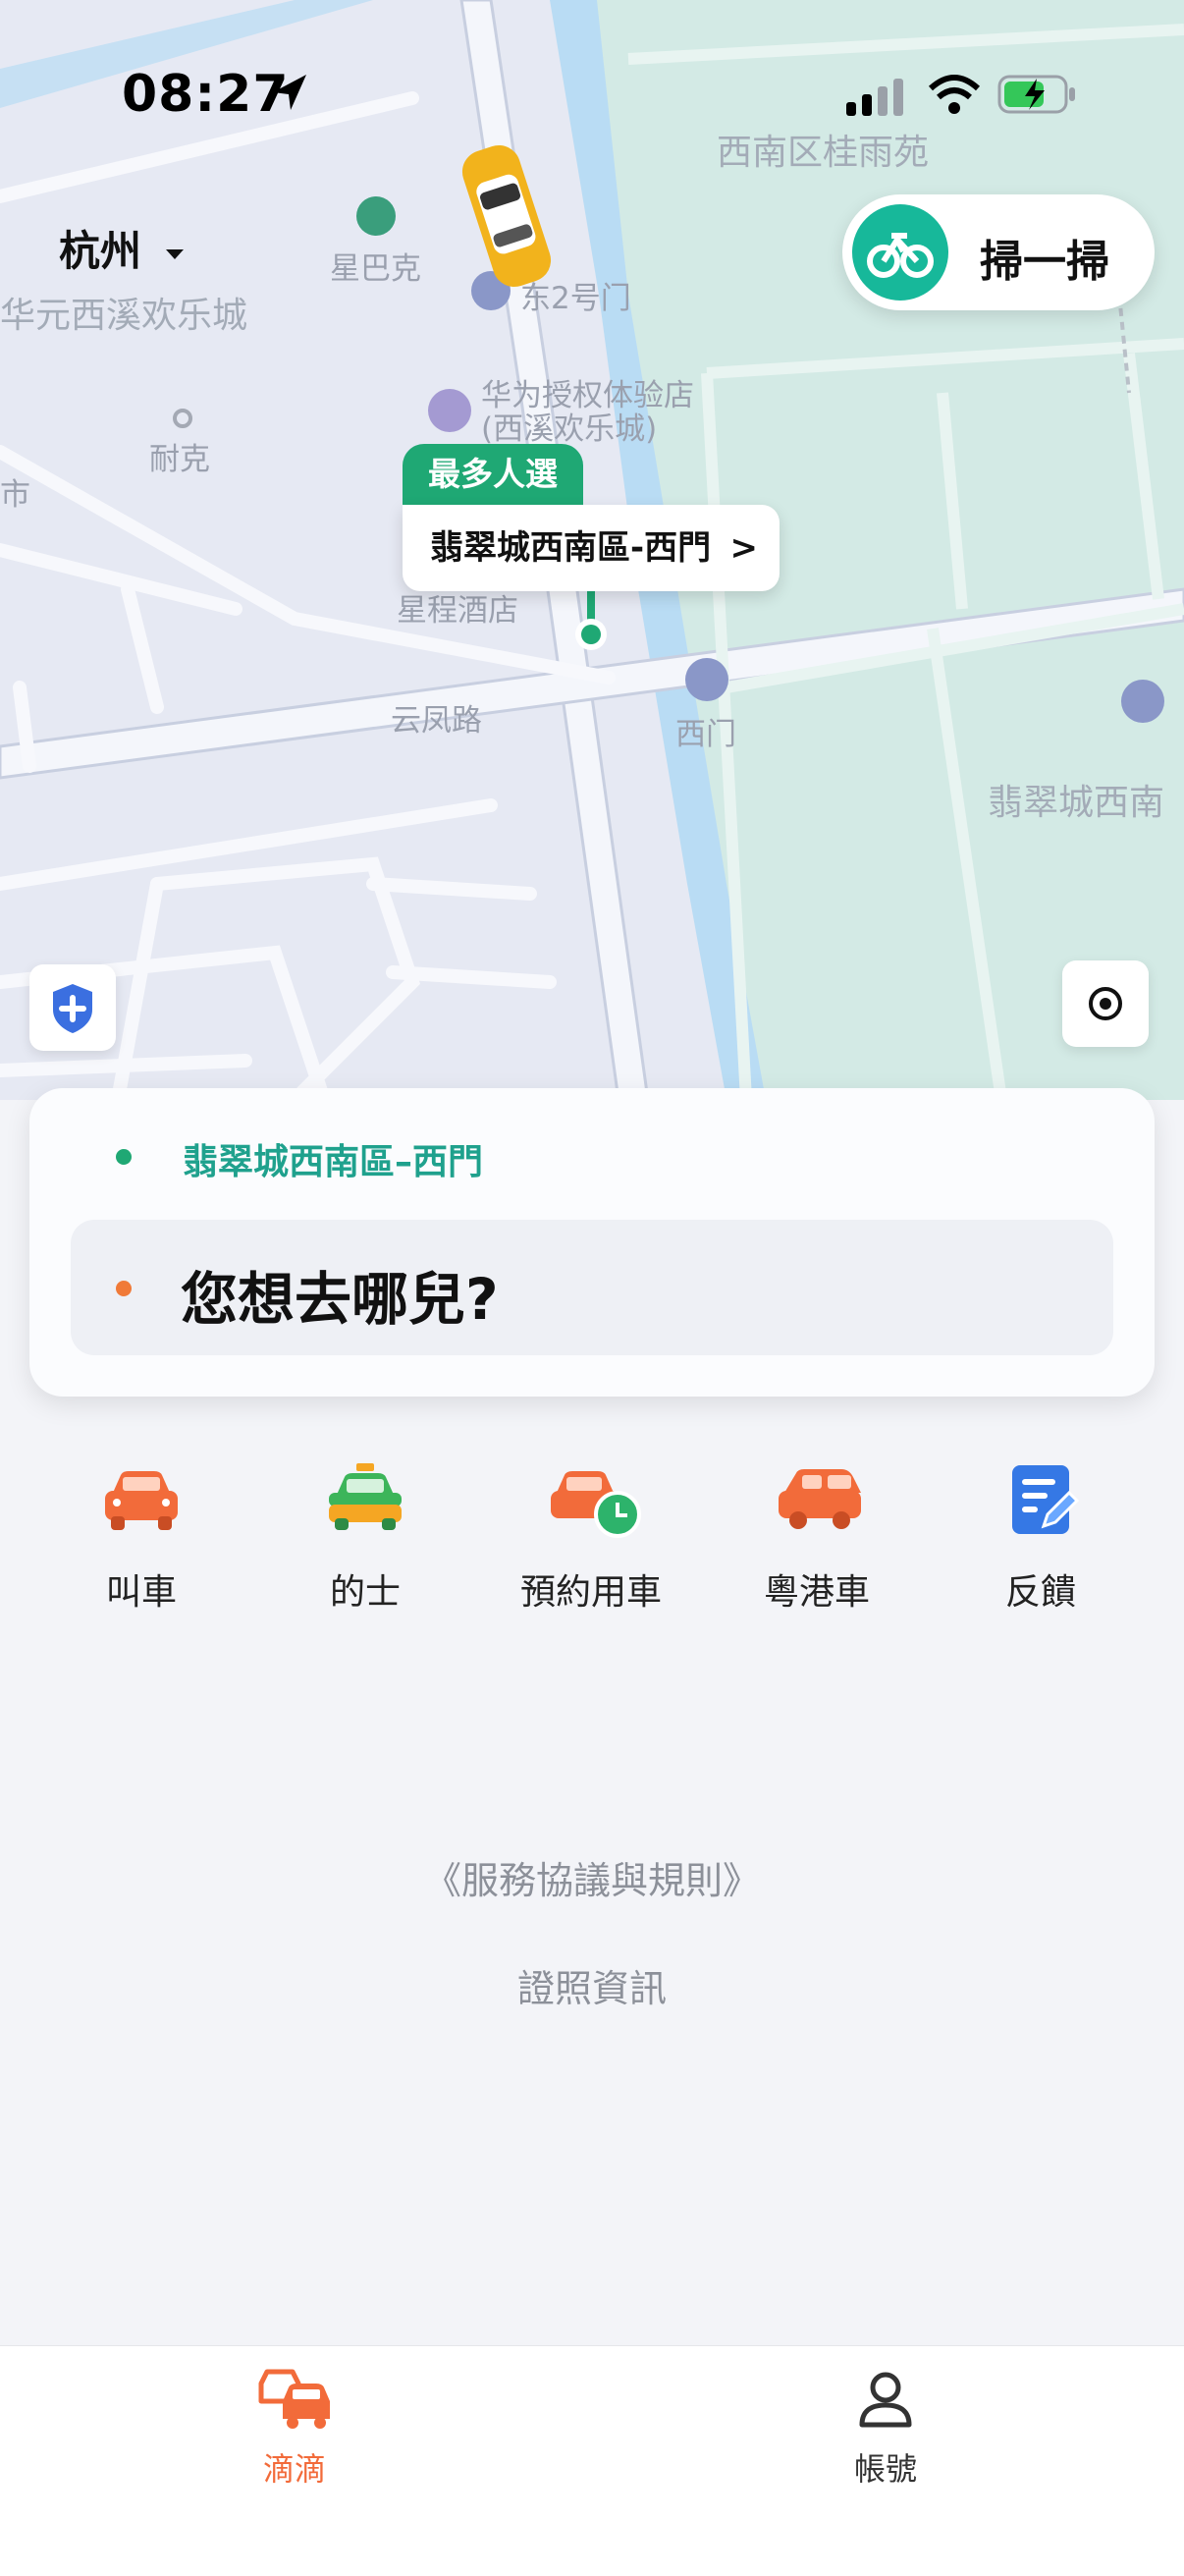 This screenshot has height=2576, width=1184. What do you see at coordinates (458, 611) in the screenshot?
I see `map-label: 星程酒店` at bounding box center [458, 611].